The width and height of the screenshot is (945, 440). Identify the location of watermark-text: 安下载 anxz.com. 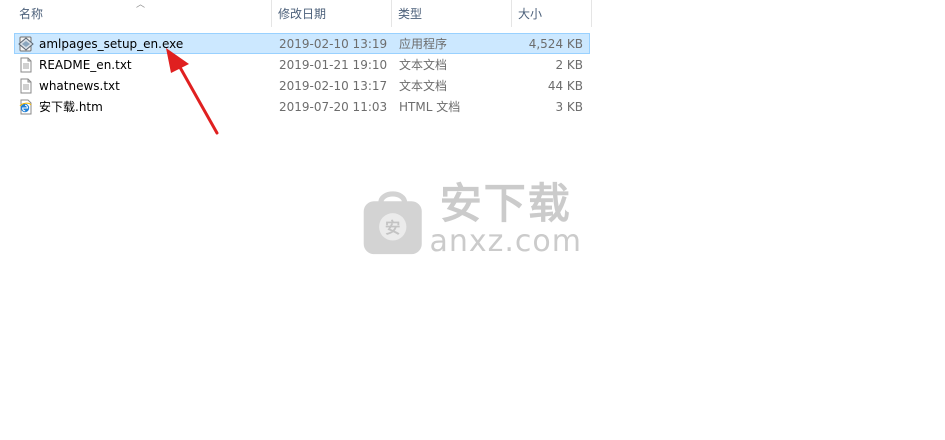
(505, 220).